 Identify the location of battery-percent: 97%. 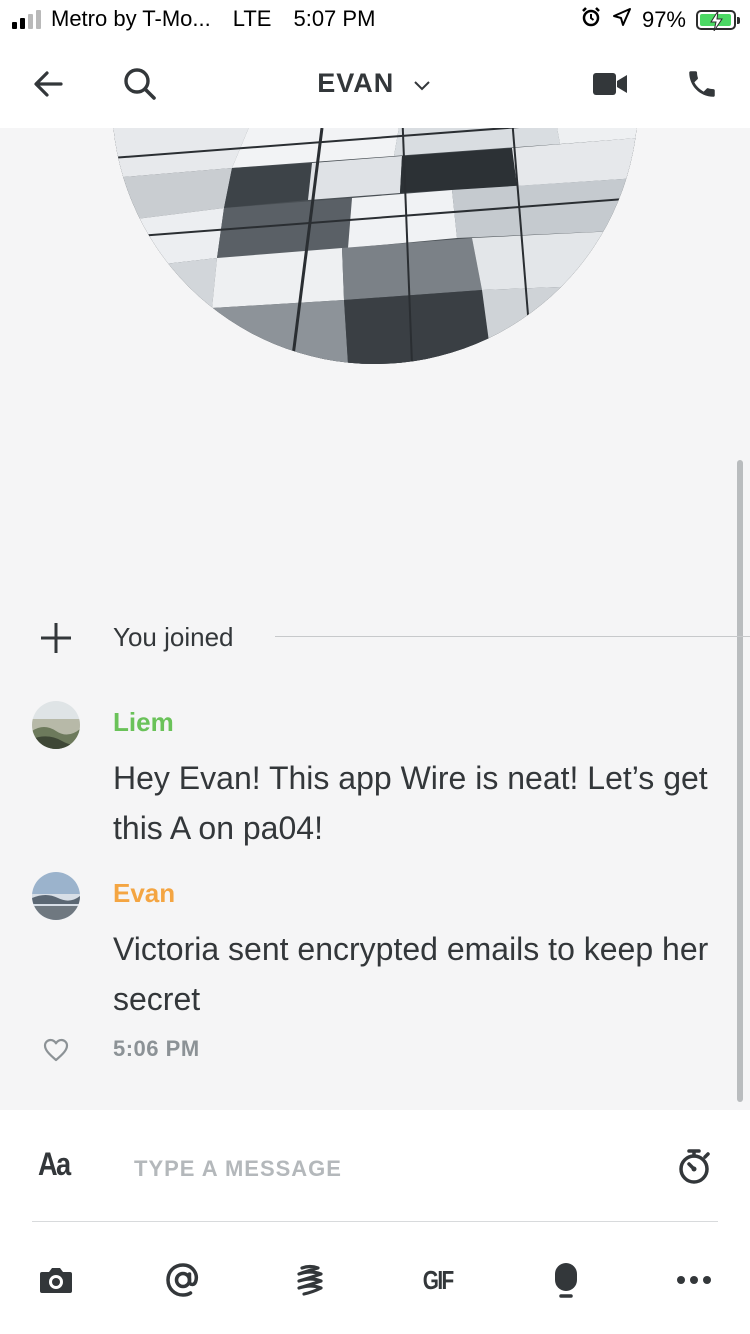
(663, 19).